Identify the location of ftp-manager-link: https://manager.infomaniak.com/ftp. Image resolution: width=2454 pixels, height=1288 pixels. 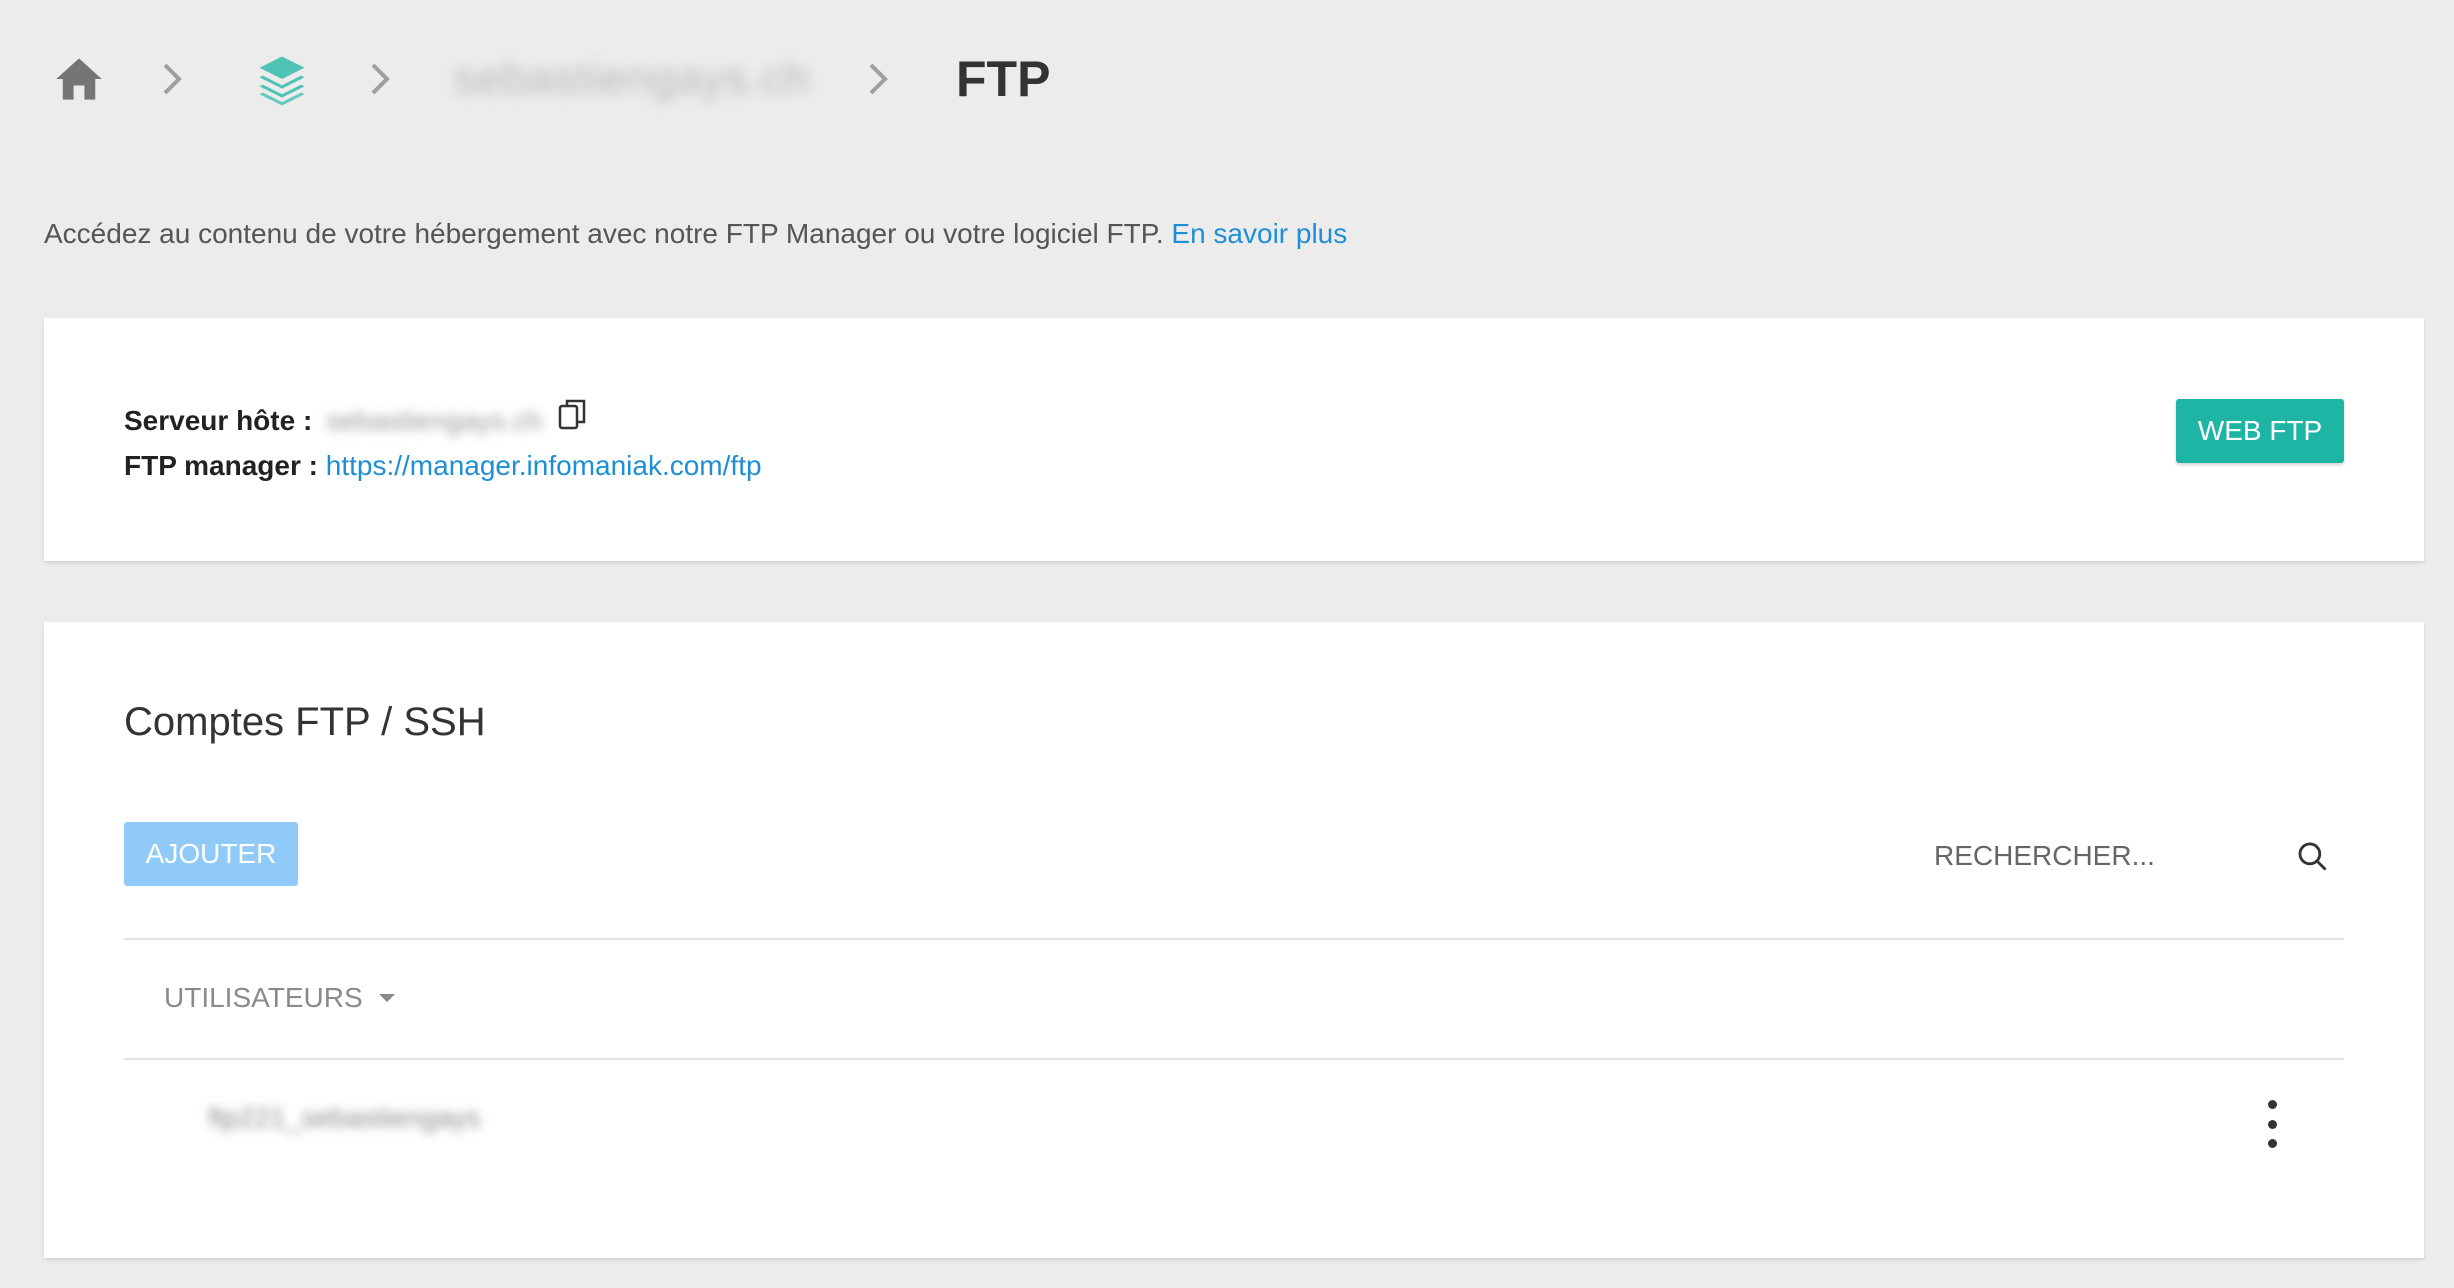
(544, 465).